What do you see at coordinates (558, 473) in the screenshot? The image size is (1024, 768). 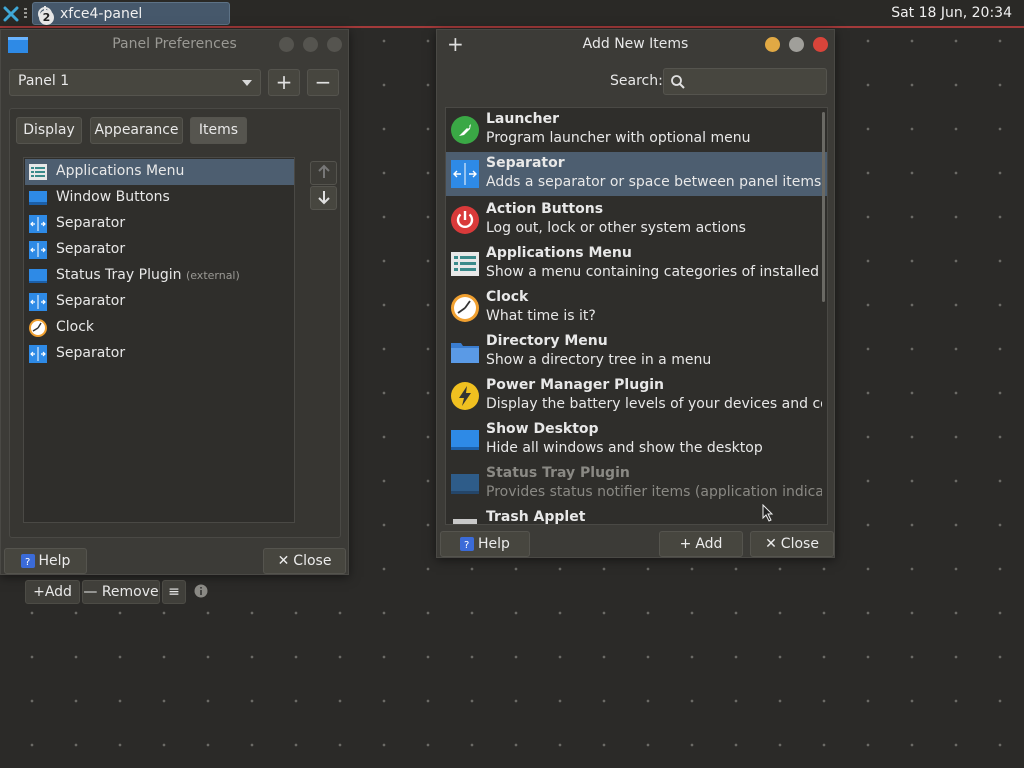 I see `plugin-name: Status Tray Plugin` at bounding box center [558, 473].